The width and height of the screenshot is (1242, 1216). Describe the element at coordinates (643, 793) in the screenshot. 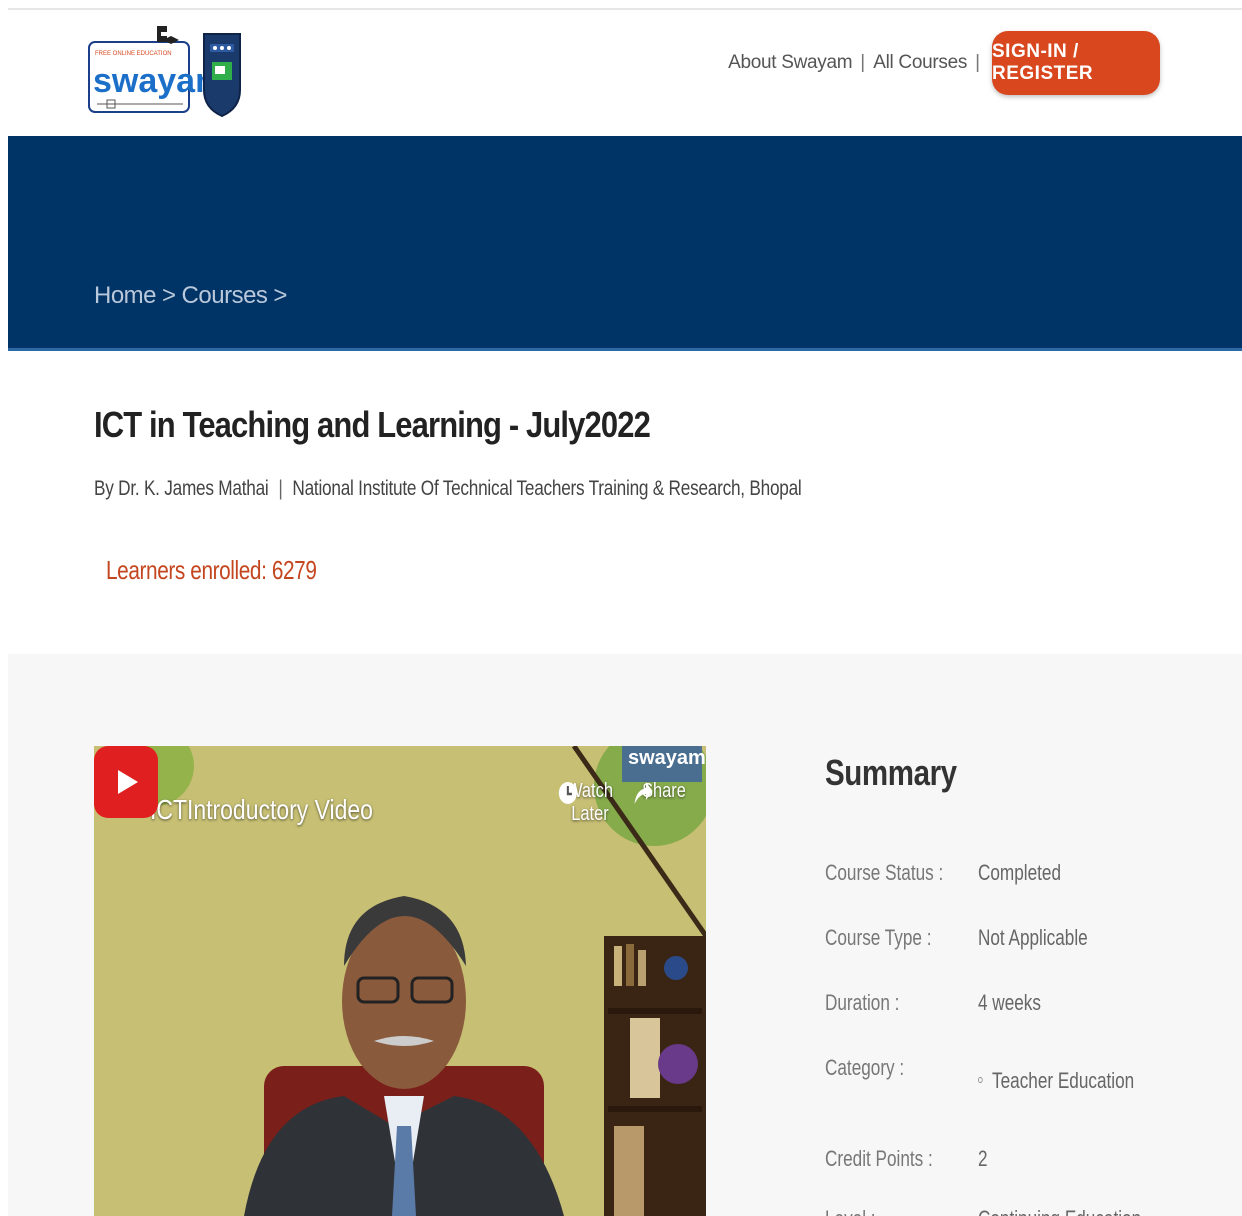

I see `share-icon` at that location.